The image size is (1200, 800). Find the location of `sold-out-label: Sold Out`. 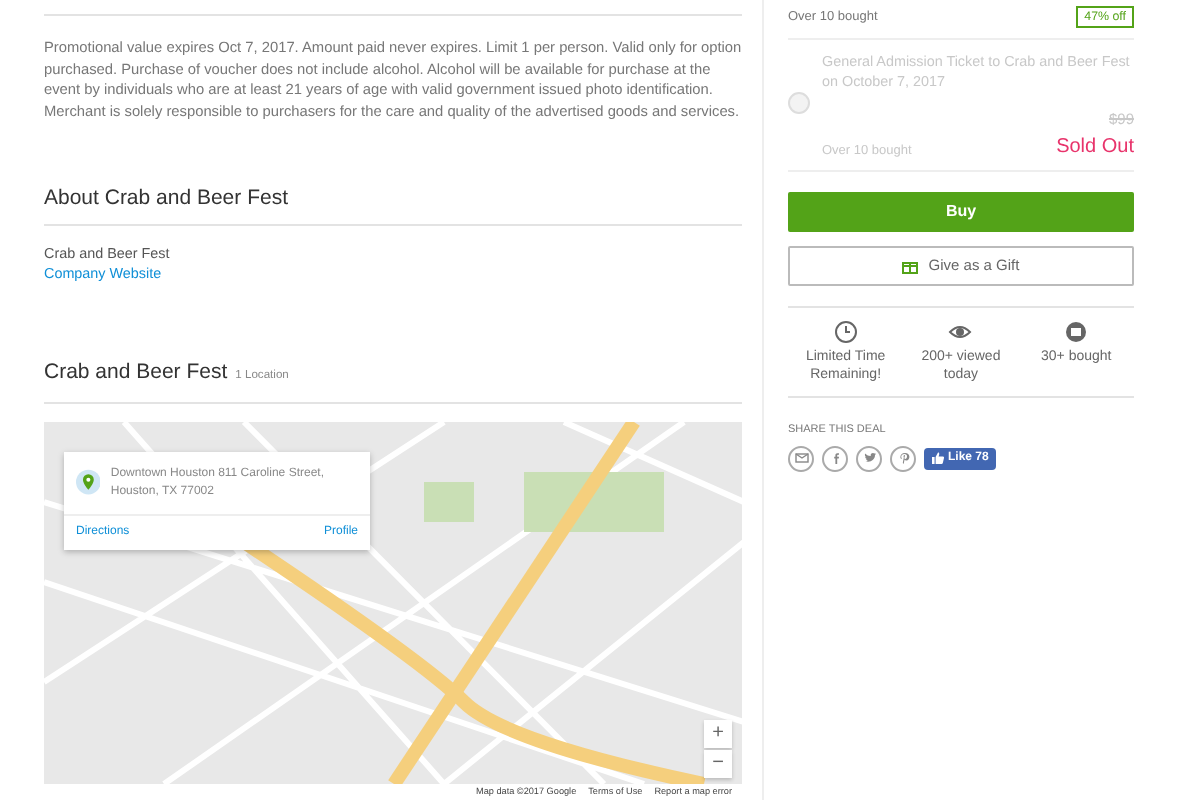

sold-out-label: Sold Out is located at coordinates (1095, 147).